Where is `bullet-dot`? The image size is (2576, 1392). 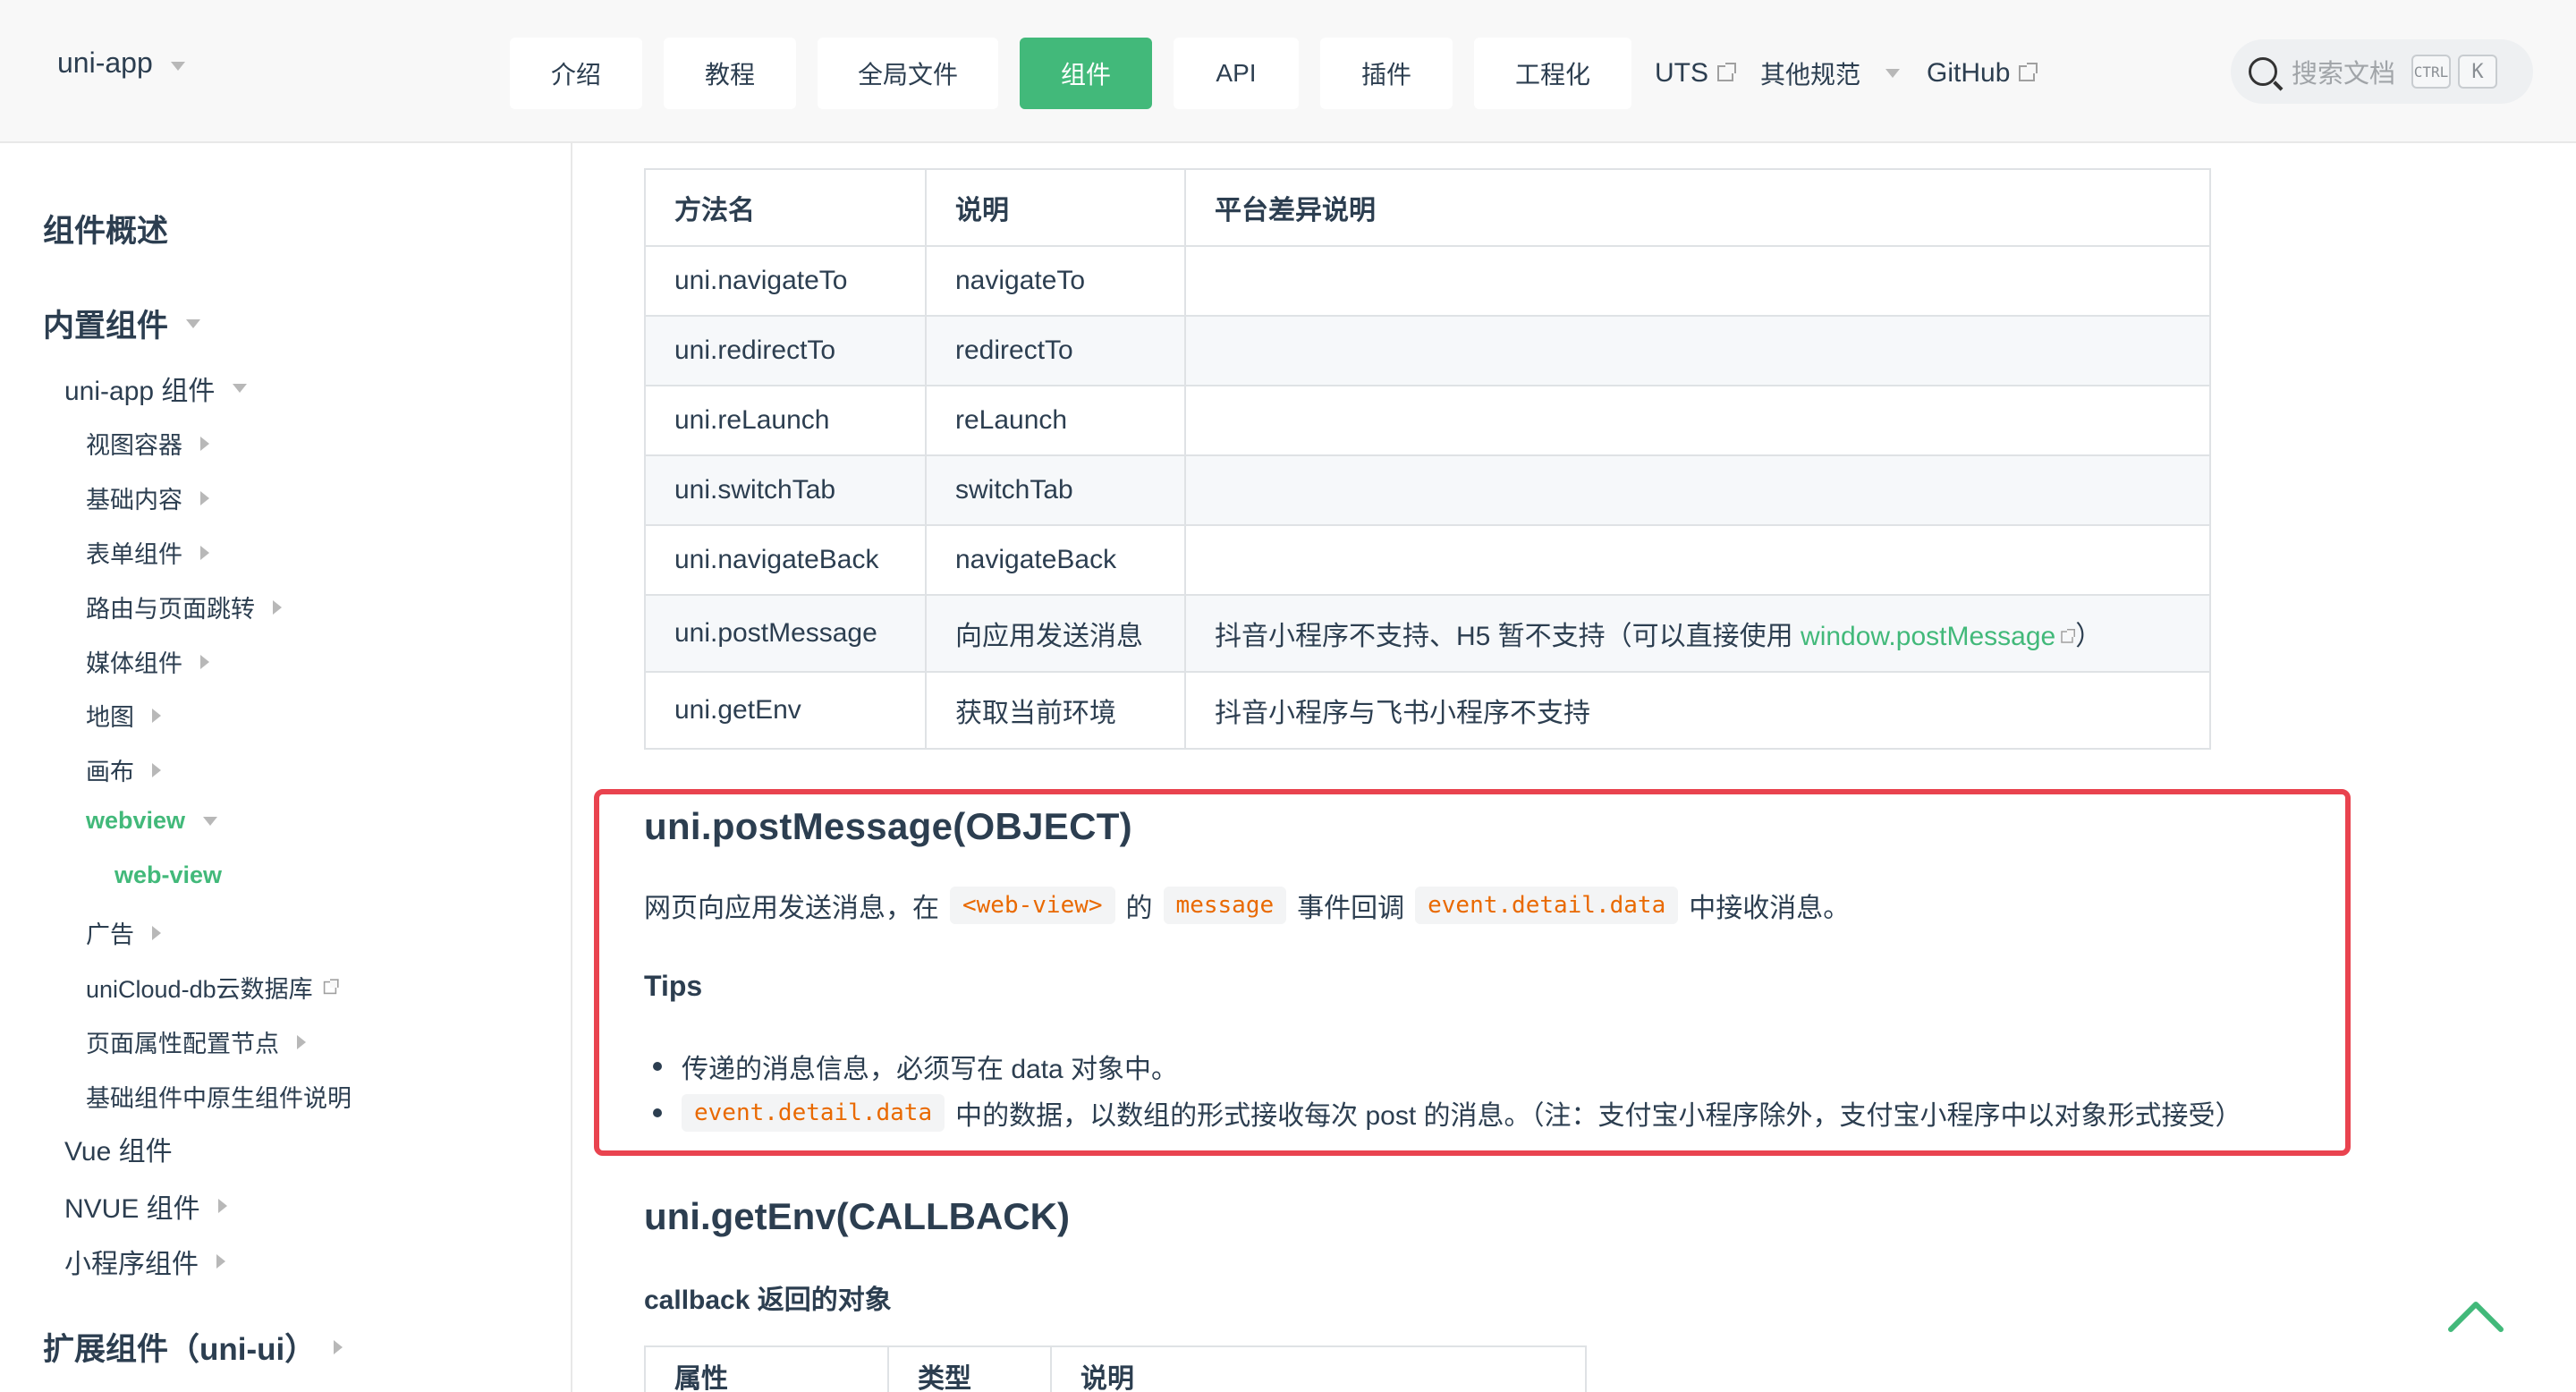
bullet-dot is located at coordinates (657, 1066).